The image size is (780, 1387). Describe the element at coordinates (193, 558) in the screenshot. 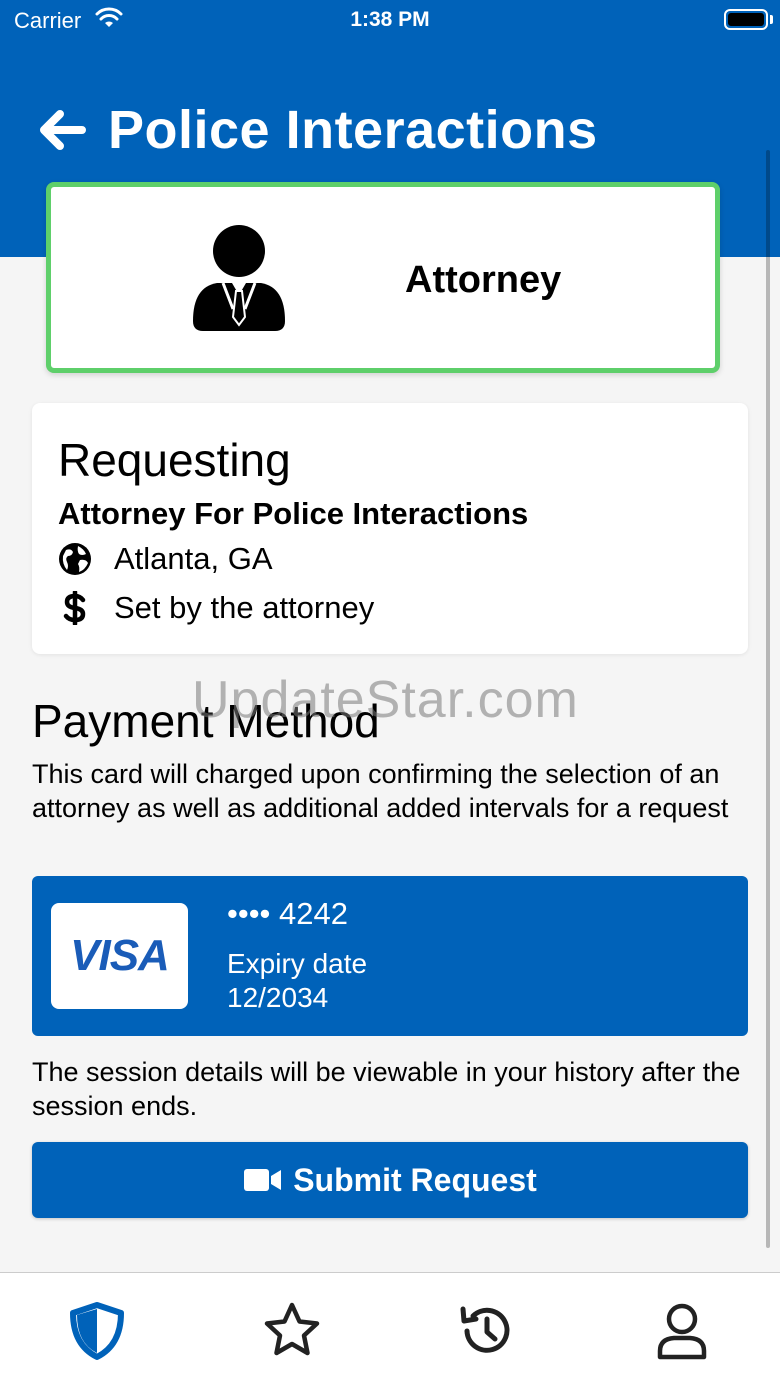

I see `location-text: Atlanta, GA` at that location.